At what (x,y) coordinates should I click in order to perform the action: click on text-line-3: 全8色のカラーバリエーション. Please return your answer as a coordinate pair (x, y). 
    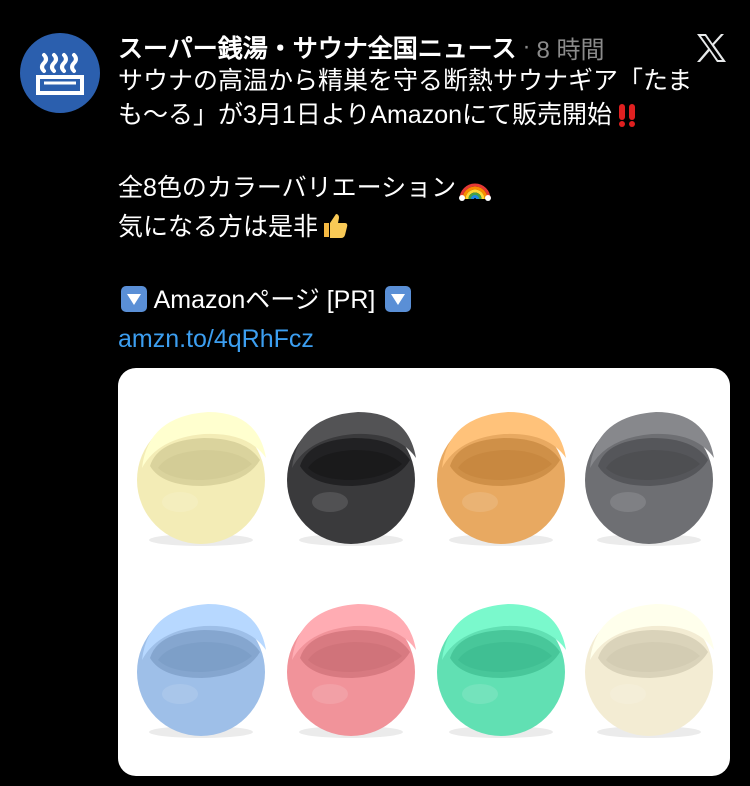
    Looking at the image, I should click on (425, 190).